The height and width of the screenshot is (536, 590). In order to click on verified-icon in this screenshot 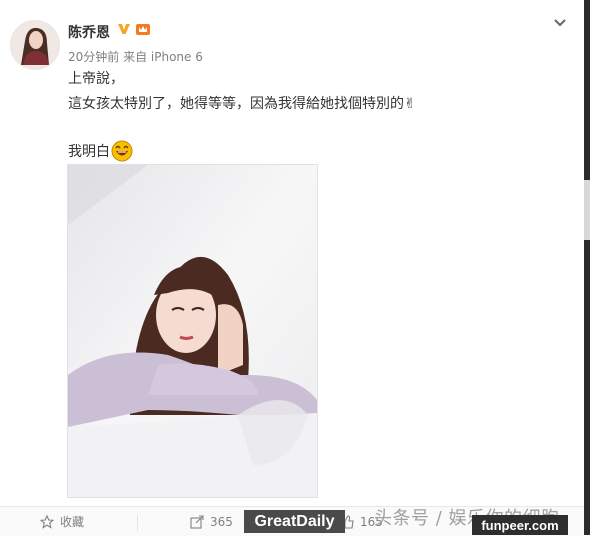, I will do `click(124, 29)`.